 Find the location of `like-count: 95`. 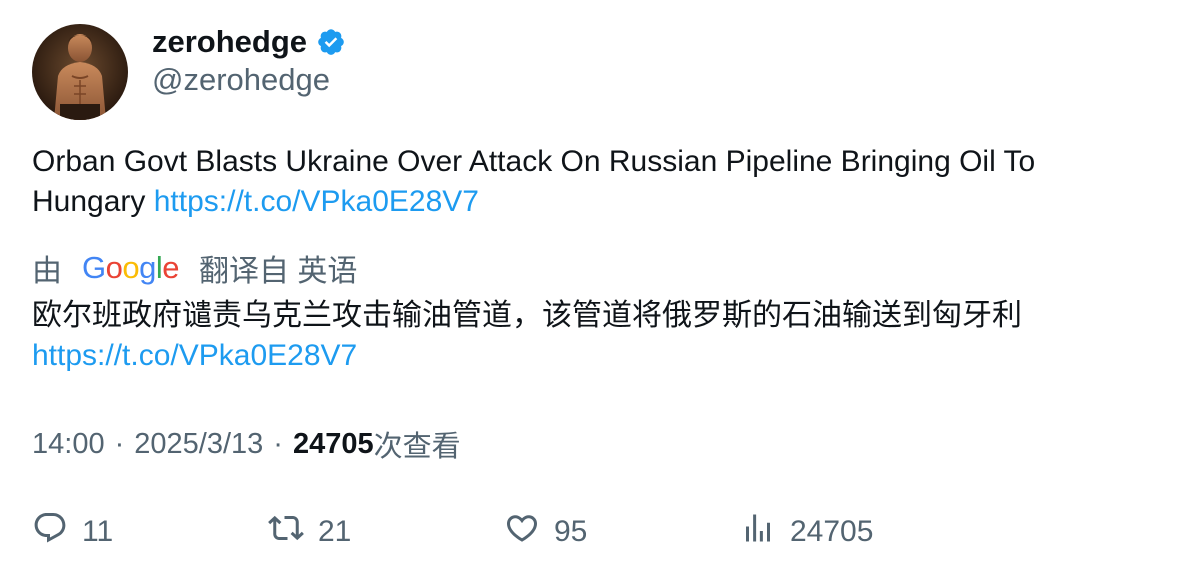

like-count: 95 is located at coordinates (571, 531).